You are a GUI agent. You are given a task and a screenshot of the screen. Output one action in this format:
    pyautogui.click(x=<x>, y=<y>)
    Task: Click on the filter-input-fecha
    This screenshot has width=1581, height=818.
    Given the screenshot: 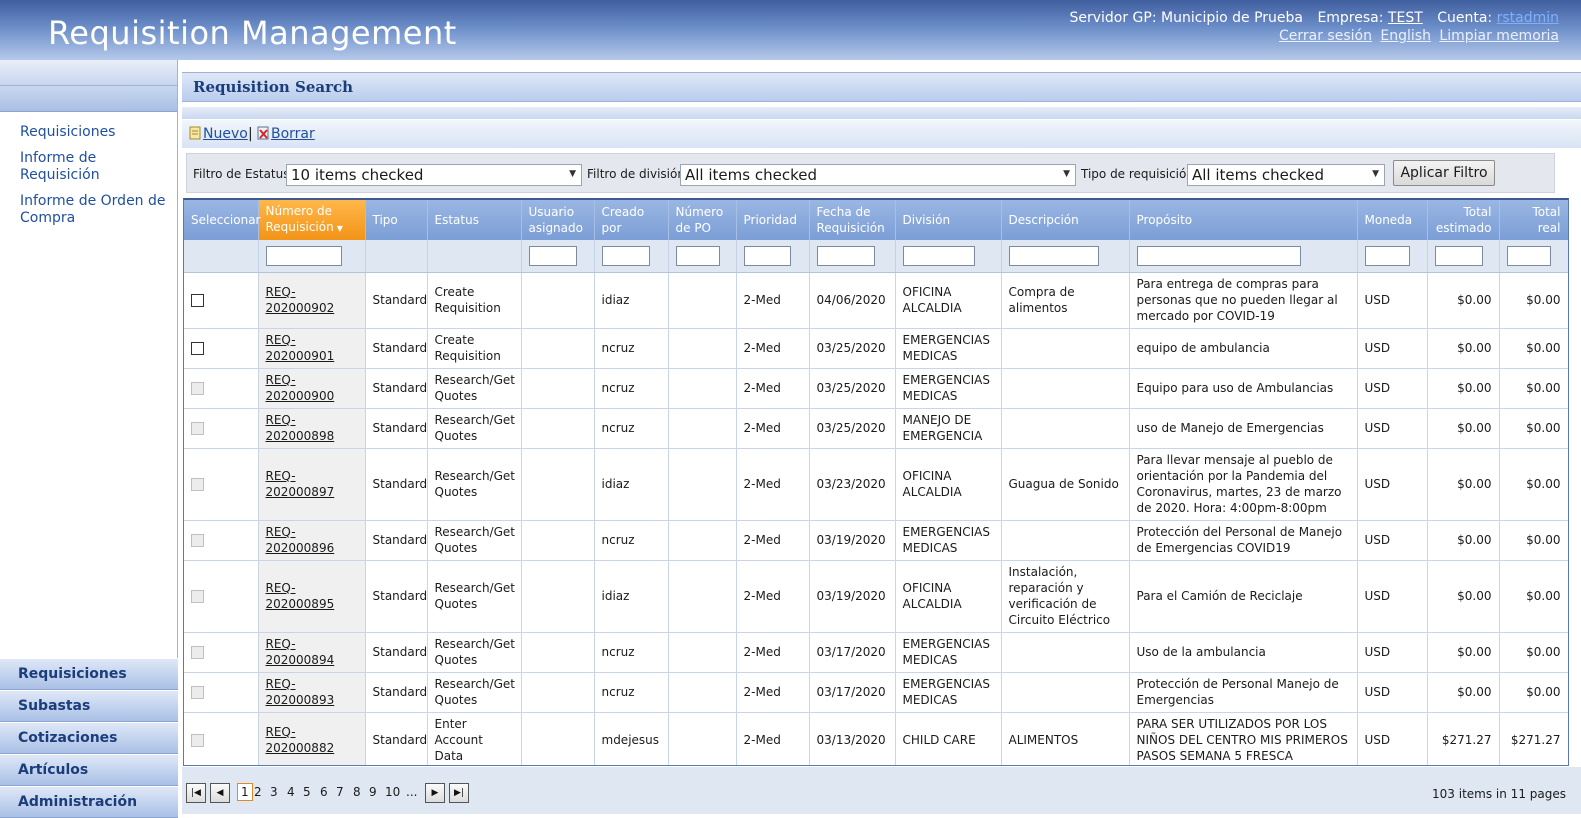 What is the action you would take?
    pyautogui.click(x=845, y=255)
    